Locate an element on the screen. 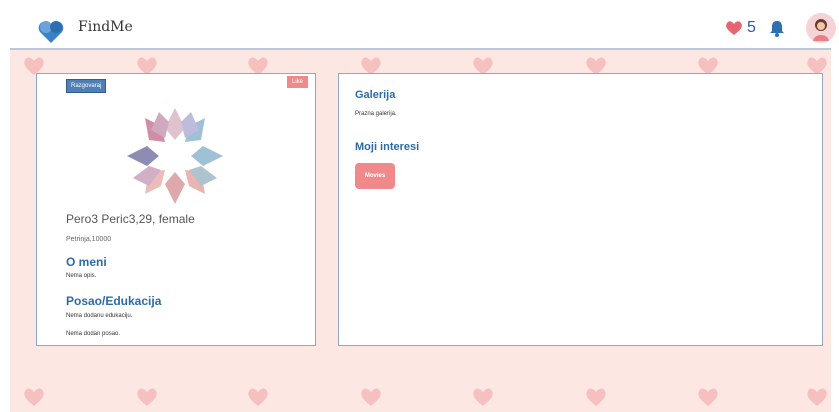  app-logo-icon is located at coordinates (51, 31).